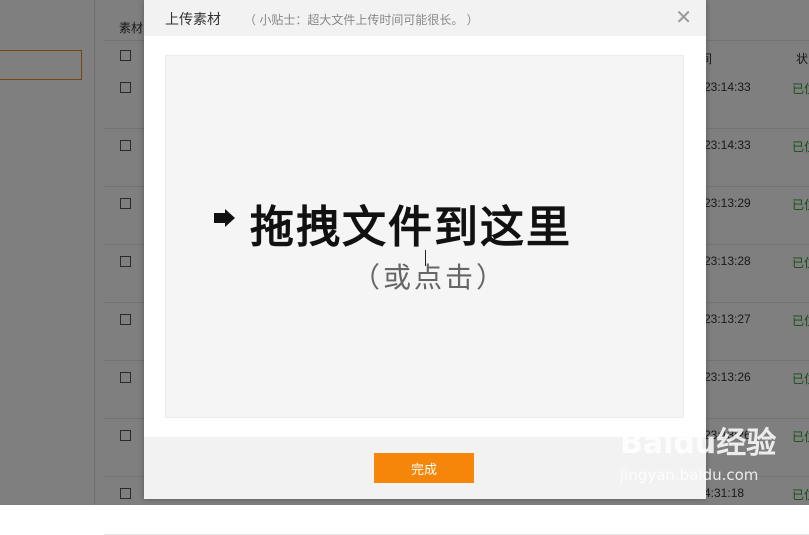 This screenshot has height=535, width=809. Describe the element at coordinates (689, 475) in the screenshot. I see `watermark-url: jingyan.baidu.com` at that location.